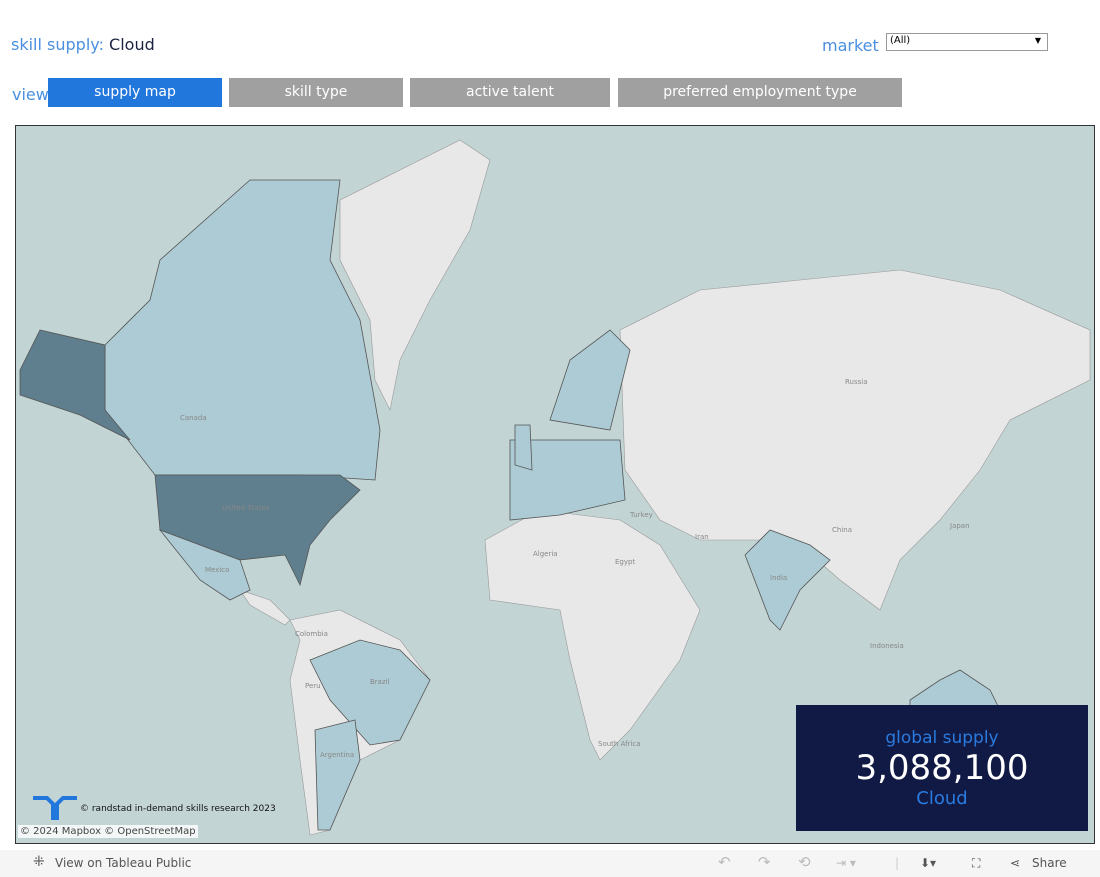 The width and height of the screenshot is (1100, 877). Describe the element at coordinates (257, 530) in the screenshot. I see `united-states` at that location.